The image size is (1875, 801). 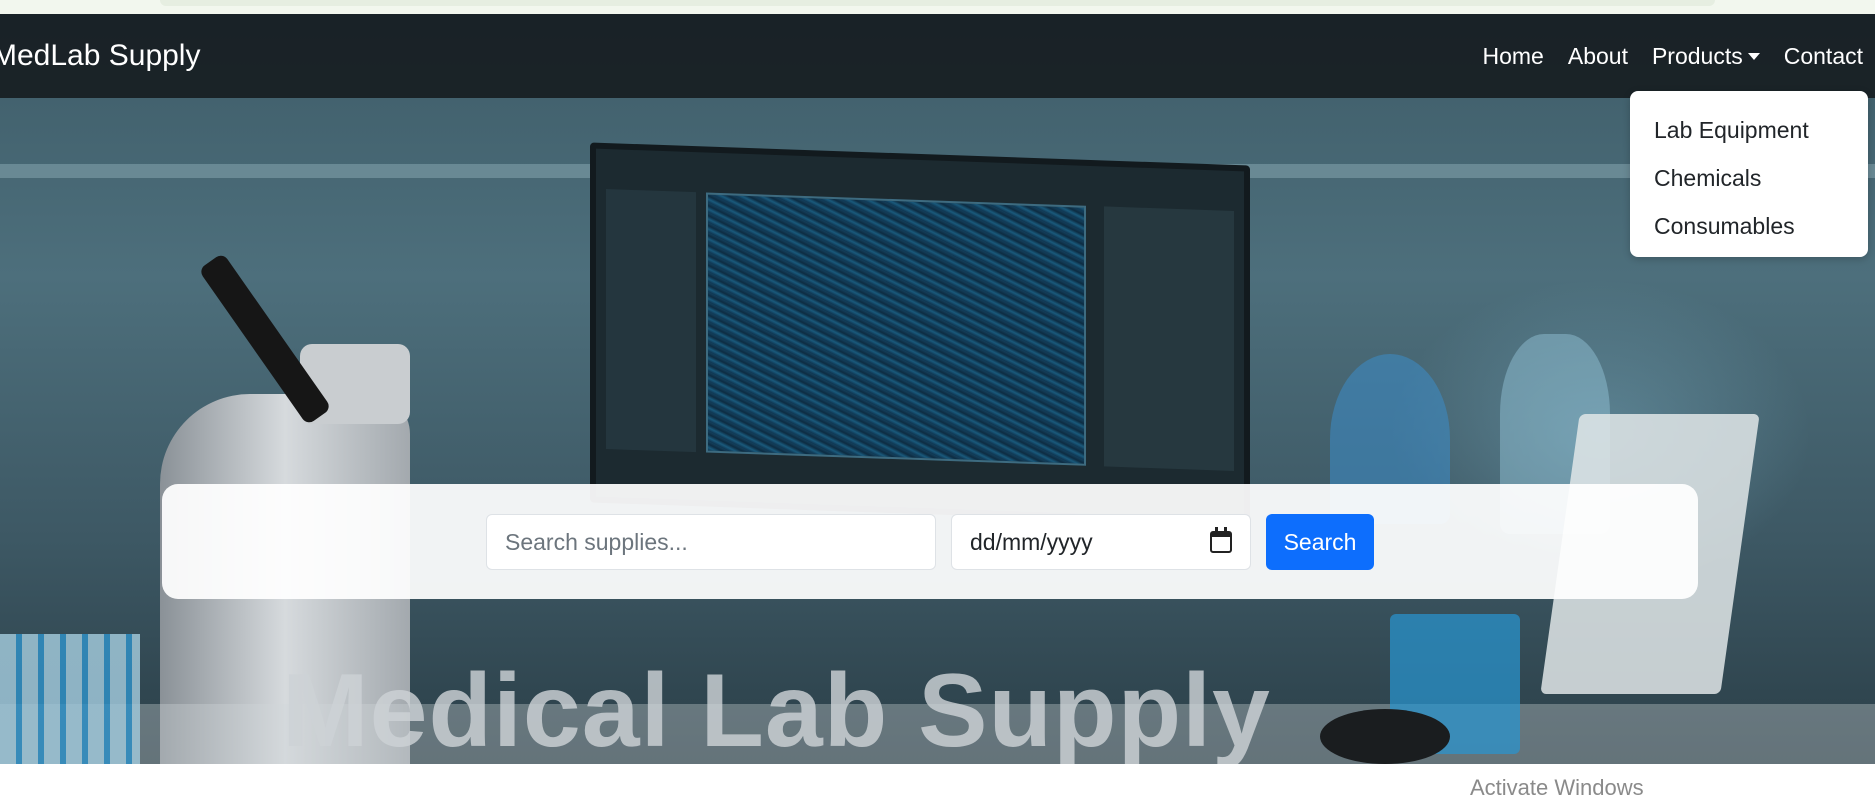 What do you see at coordinates (1697, 55) in the screenshot?
I see `nav-products-label: Products` at bounding box center [1697, 55].